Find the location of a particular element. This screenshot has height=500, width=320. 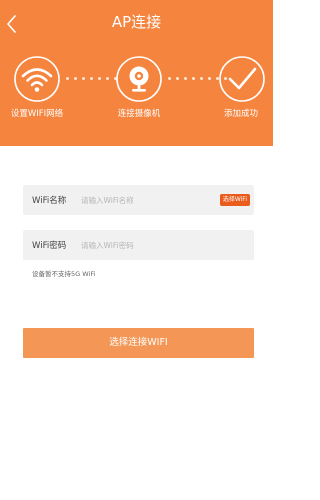

page-title: AP连接 is located at coordinates (136, 22).